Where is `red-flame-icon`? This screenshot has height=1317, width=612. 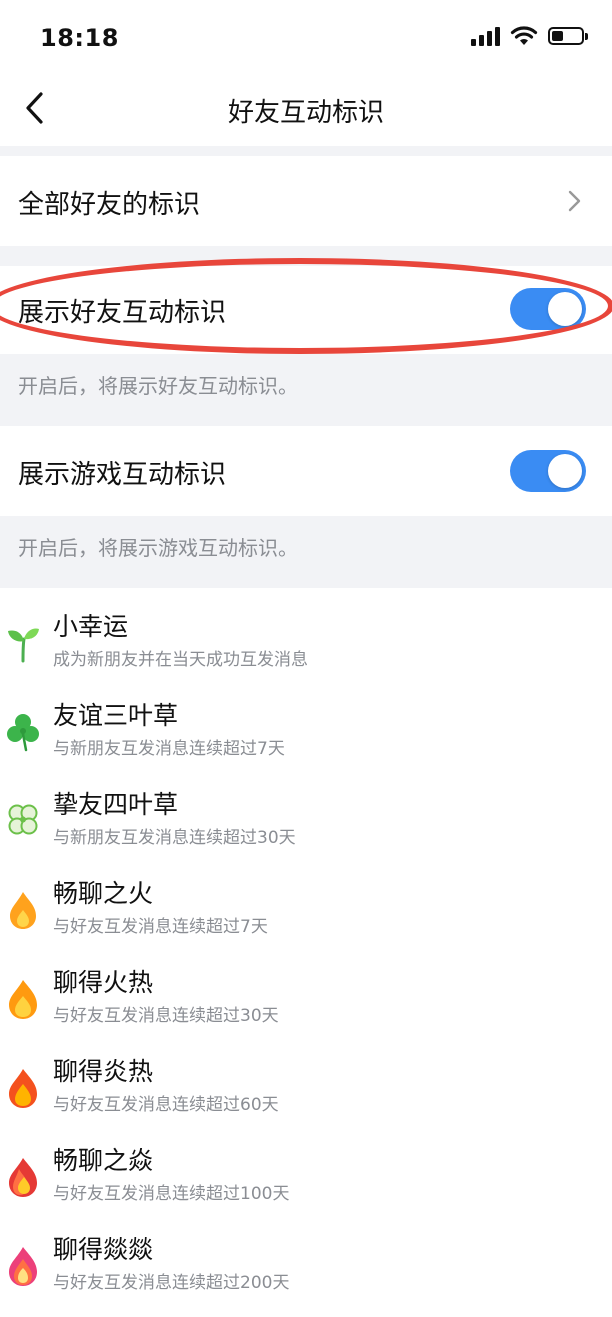
red-flame-icon is located at coordinates (23, 1088).